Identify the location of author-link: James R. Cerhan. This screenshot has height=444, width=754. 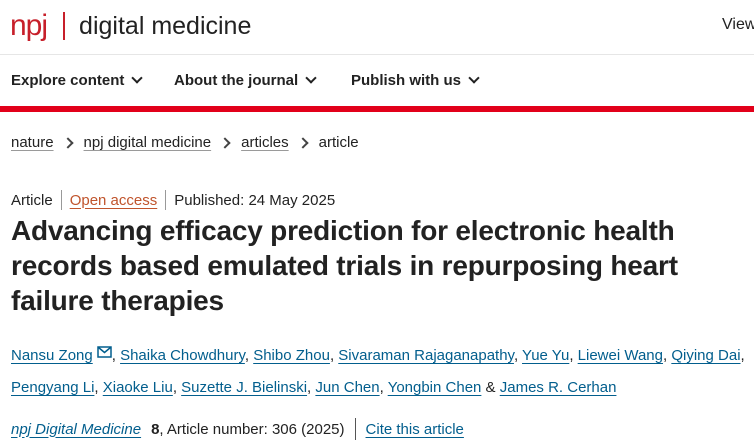
(558, 387).